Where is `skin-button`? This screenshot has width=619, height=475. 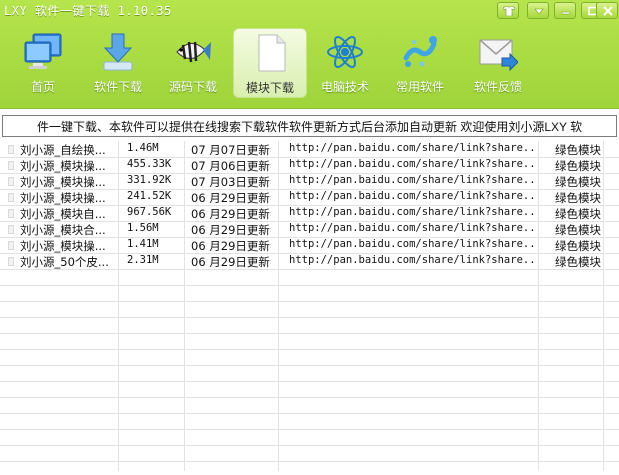 skin-button is located at coordinates (508, 10).